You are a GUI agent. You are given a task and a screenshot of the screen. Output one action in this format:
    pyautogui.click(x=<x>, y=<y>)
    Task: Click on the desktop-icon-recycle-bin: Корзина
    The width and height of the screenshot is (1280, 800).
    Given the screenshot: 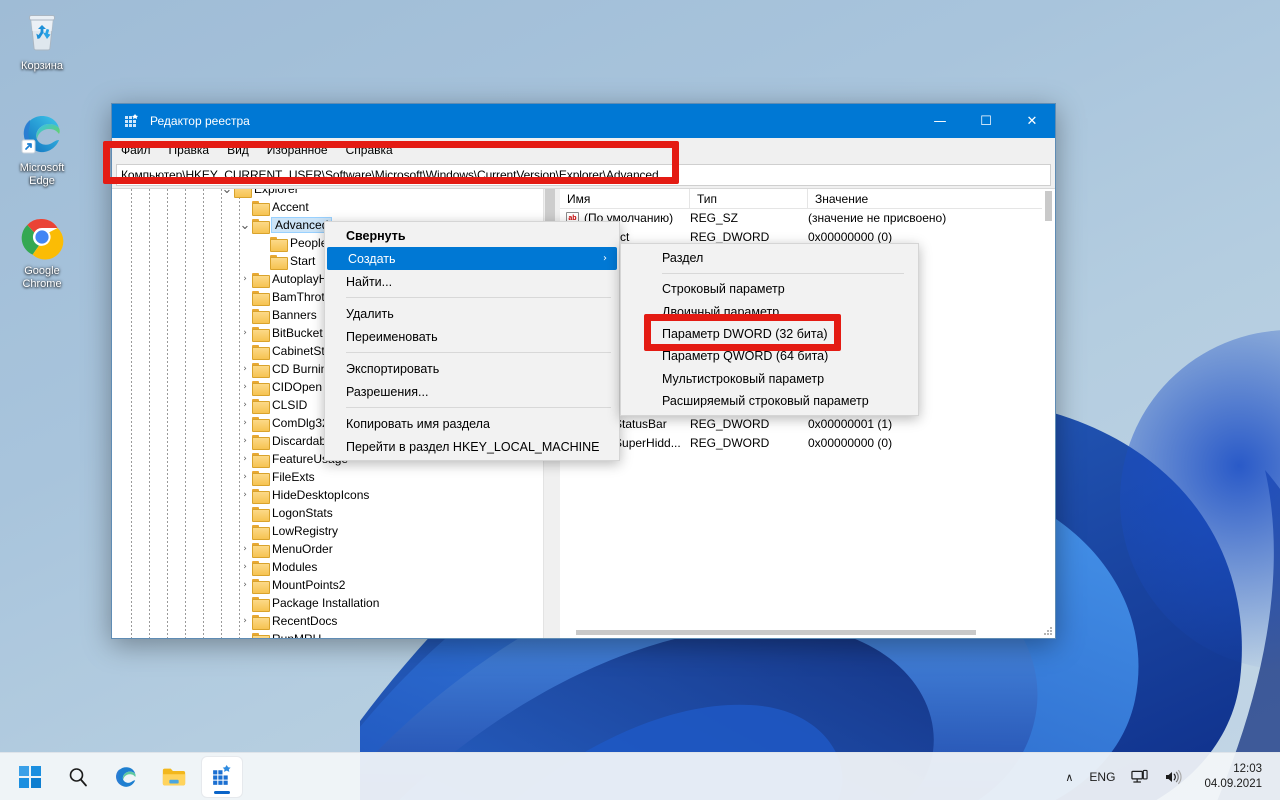 What is the action you would take?
    pyautogui.click(x=42, y=40)
    